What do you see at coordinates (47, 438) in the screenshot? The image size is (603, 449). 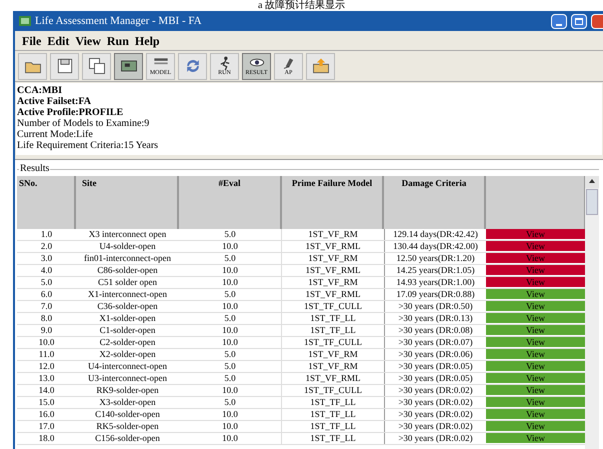 I see `table-cell-text: 18.0` at bounding box center [47, 438].